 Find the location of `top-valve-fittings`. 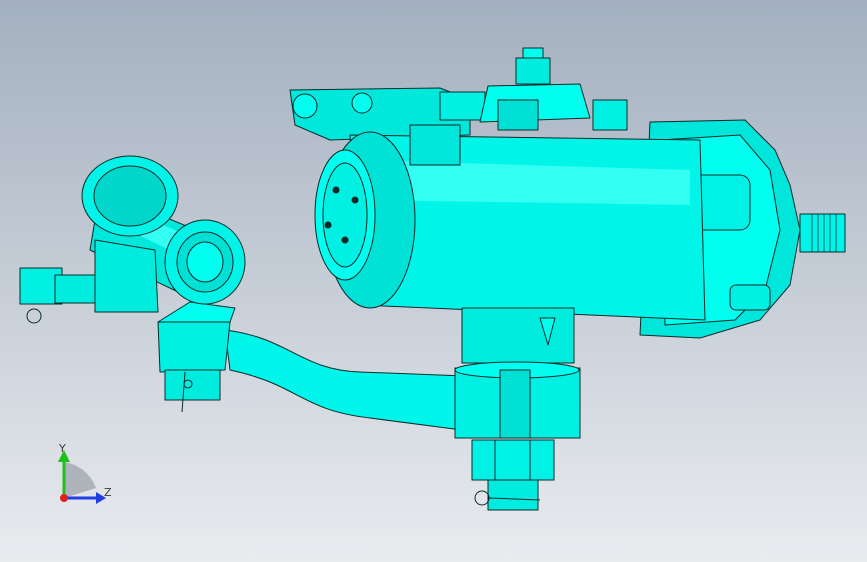

top-valve-fittings is located at coordinates (553, 89).